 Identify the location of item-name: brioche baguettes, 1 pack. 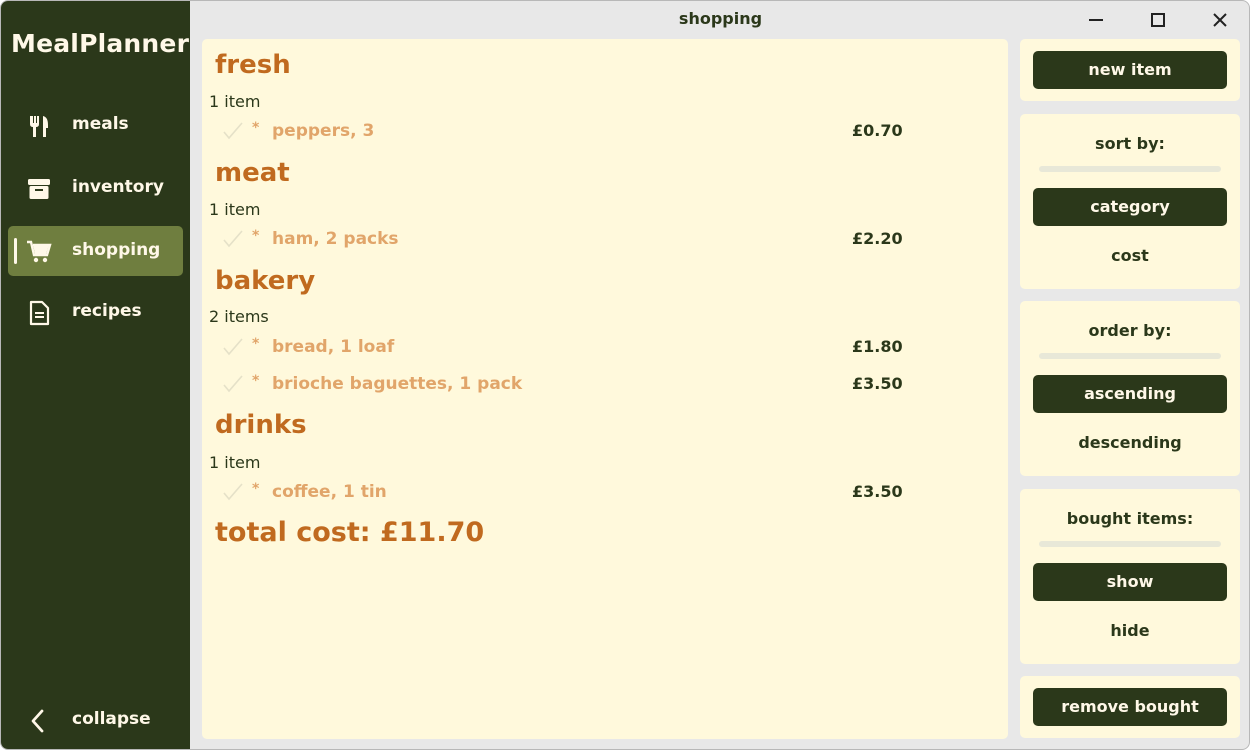
(397, 384).